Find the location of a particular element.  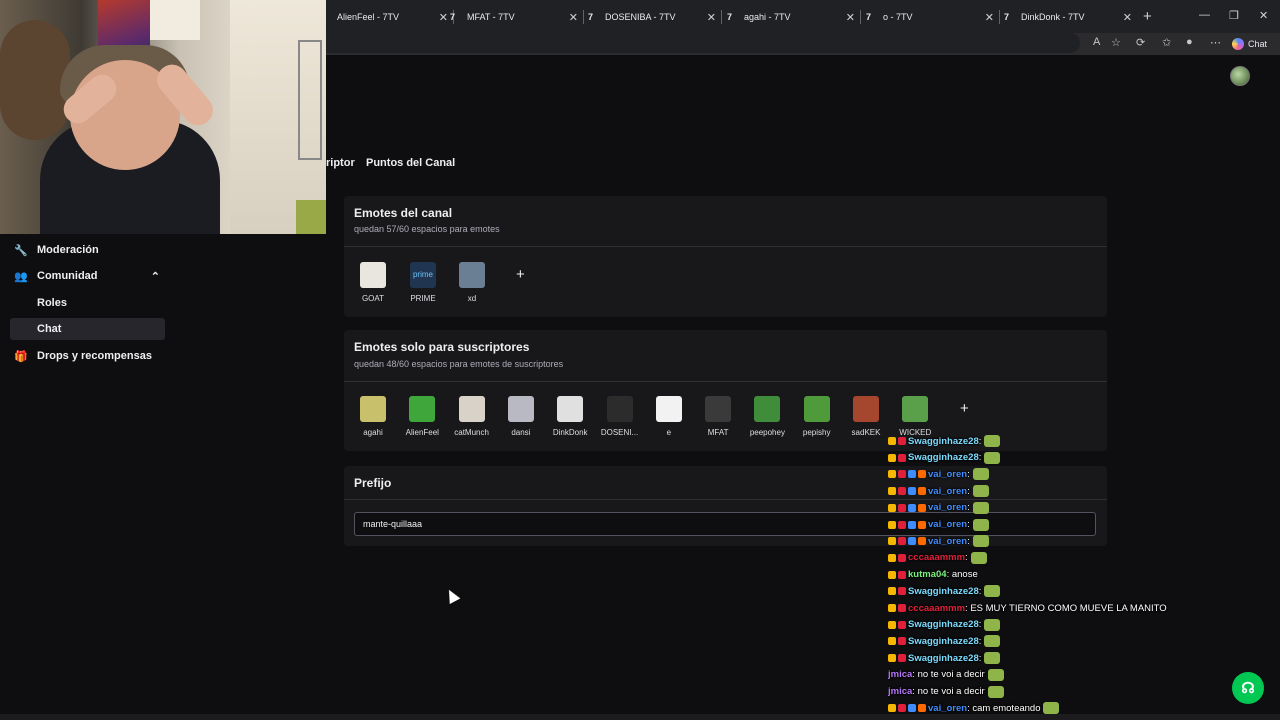

restore-icon: ❐ is located at coordinates (1234, 15).